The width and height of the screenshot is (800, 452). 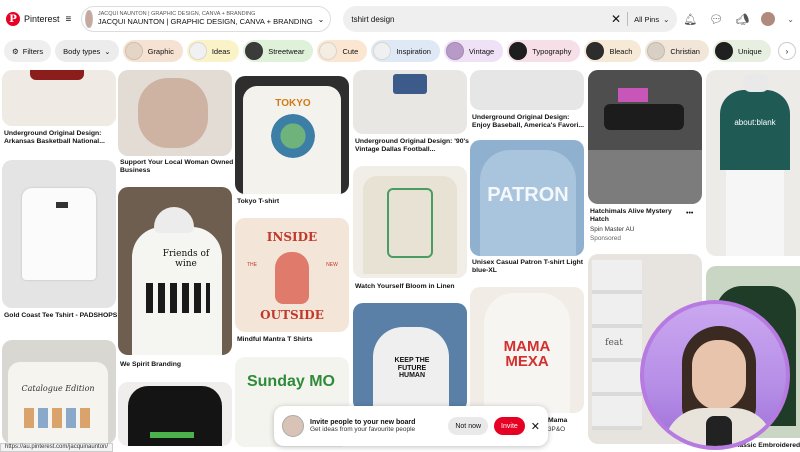 What do you see at coordinates (412, 368) in the screenshot?
I see `shirt-text: KEEP THE FUTURE HUMAN` at bounding box center [412, 368].